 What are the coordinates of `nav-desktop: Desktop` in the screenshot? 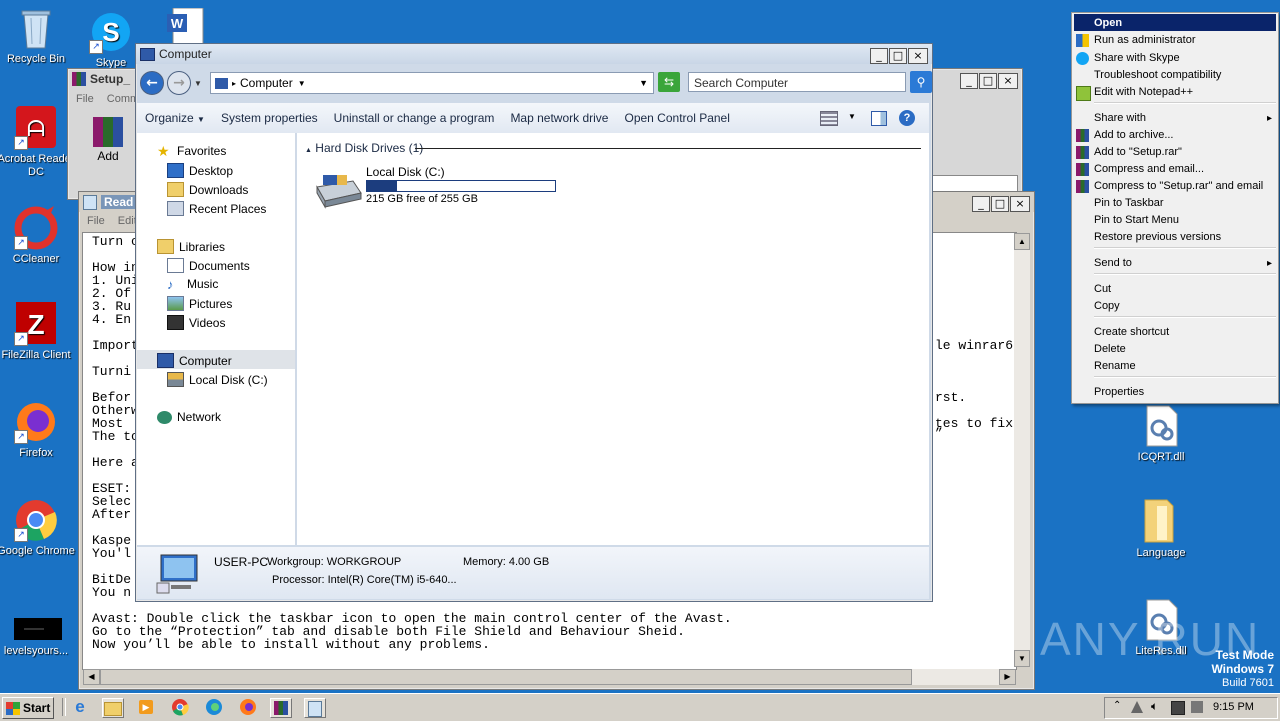 It's located at (200, 170).